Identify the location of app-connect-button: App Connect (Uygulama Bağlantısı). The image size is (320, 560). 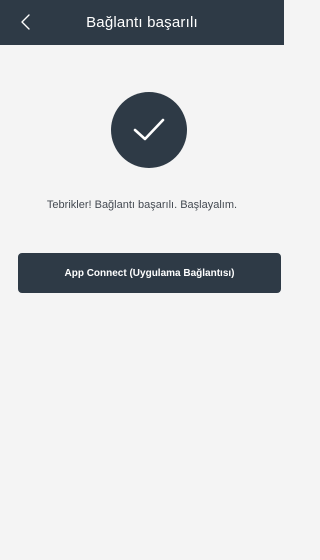
(149, 273).